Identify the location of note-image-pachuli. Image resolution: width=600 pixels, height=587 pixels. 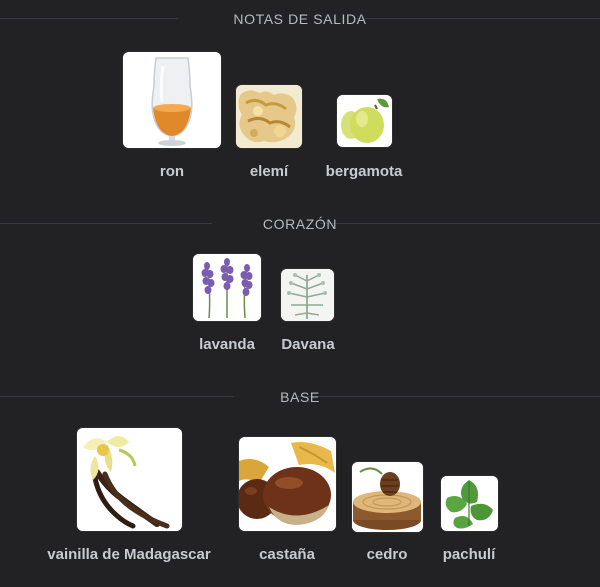
(469, 503).